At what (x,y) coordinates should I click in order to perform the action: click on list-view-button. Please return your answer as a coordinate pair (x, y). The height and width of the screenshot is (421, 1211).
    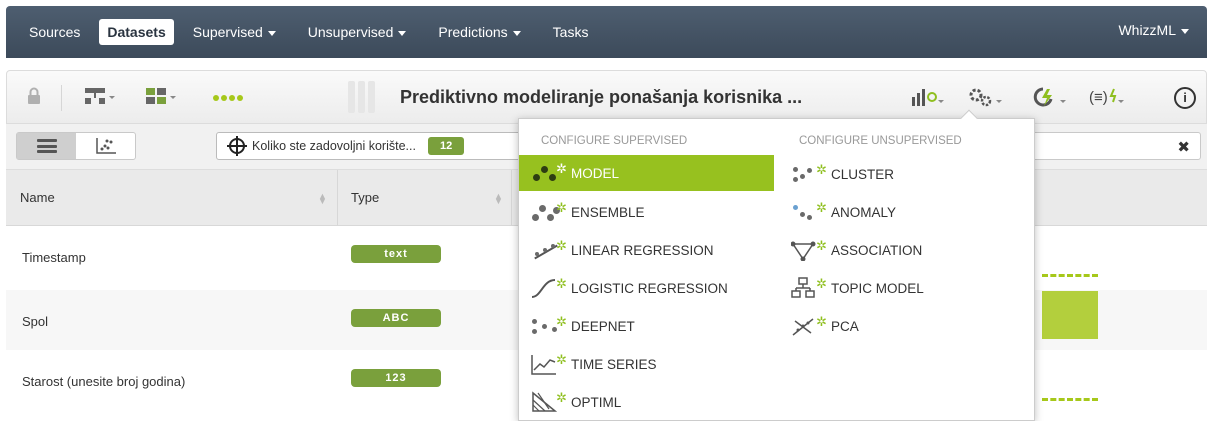
    Looking at the image, I should click on (46, 146).